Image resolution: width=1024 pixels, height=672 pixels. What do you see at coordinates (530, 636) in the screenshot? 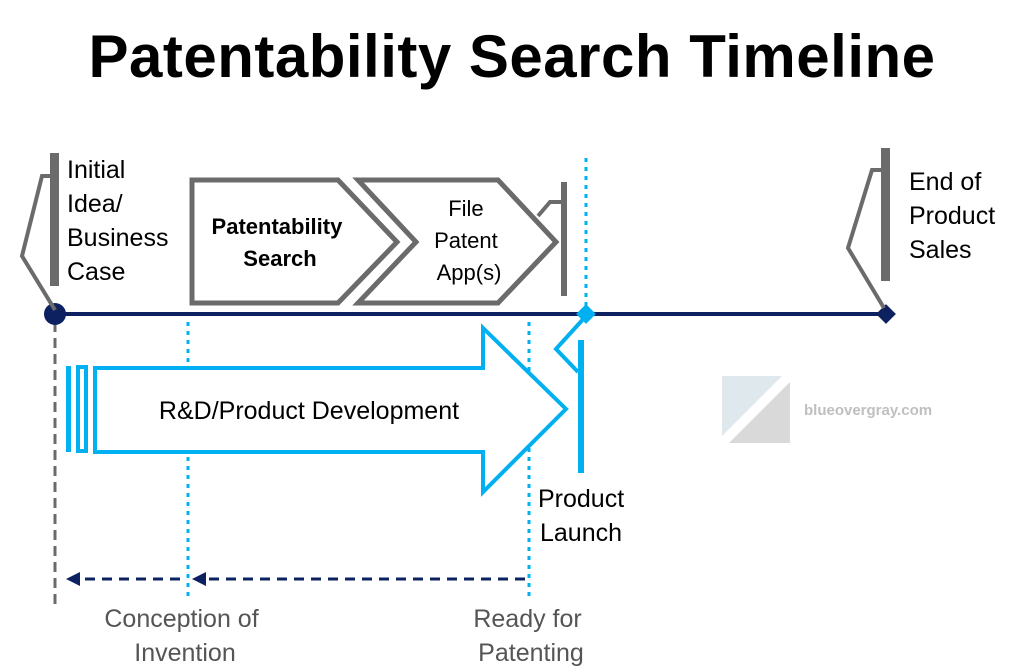
I see `ready-label: Ready for Patenting` at bounding box center [530, 636].